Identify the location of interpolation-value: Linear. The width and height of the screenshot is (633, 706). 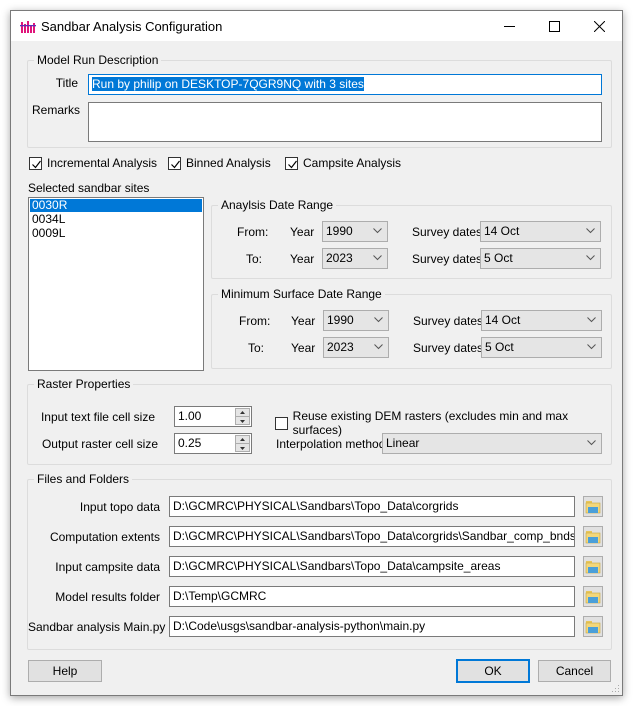
(403, 443).